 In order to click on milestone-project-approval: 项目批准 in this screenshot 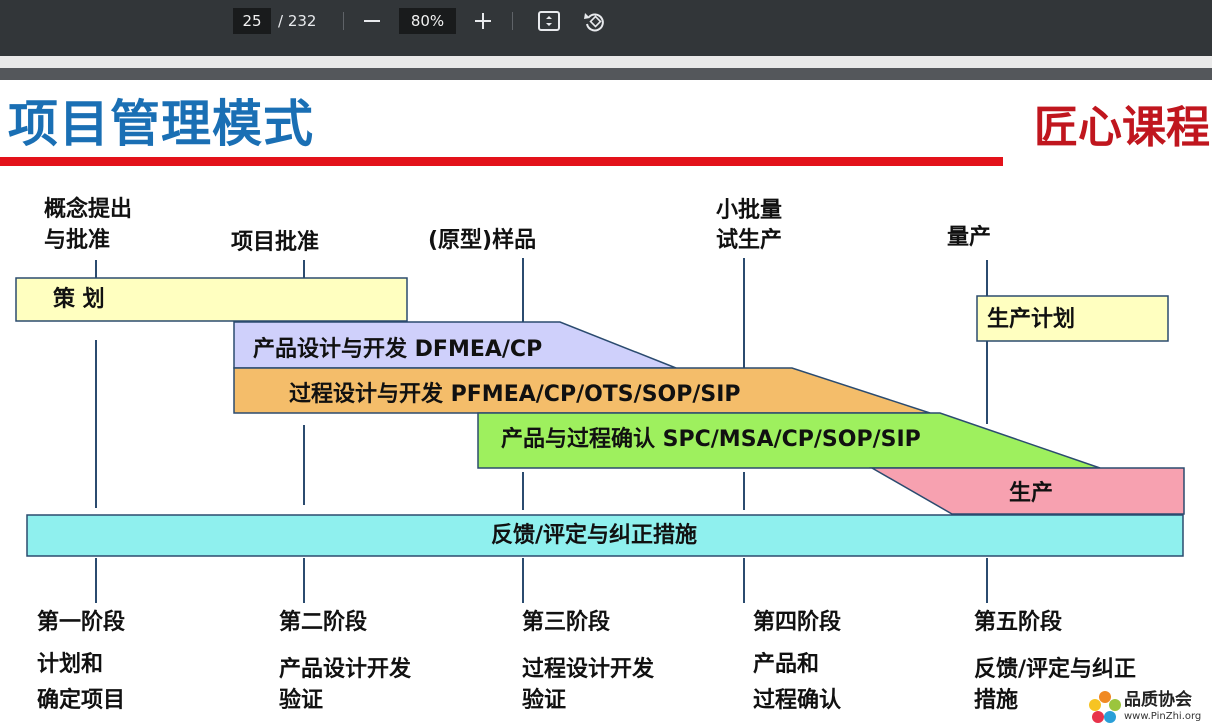, I will do `click(275, 242)`.